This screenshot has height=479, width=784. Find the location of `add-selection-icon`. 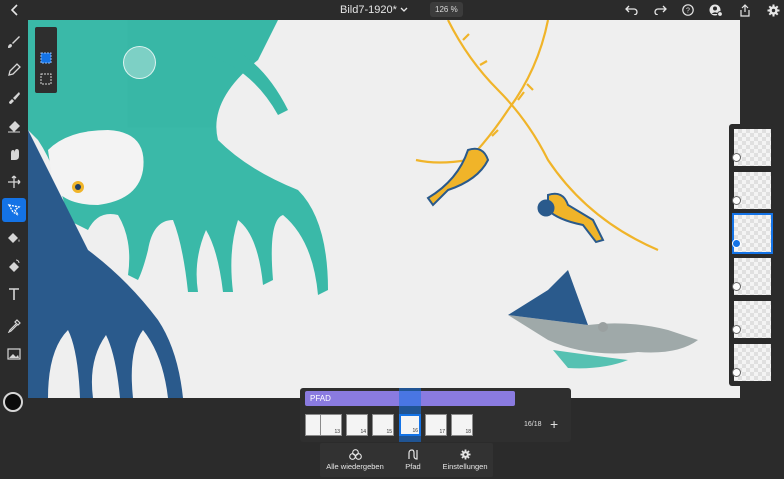

add-selection-icon is located at coordinates (46, 58).